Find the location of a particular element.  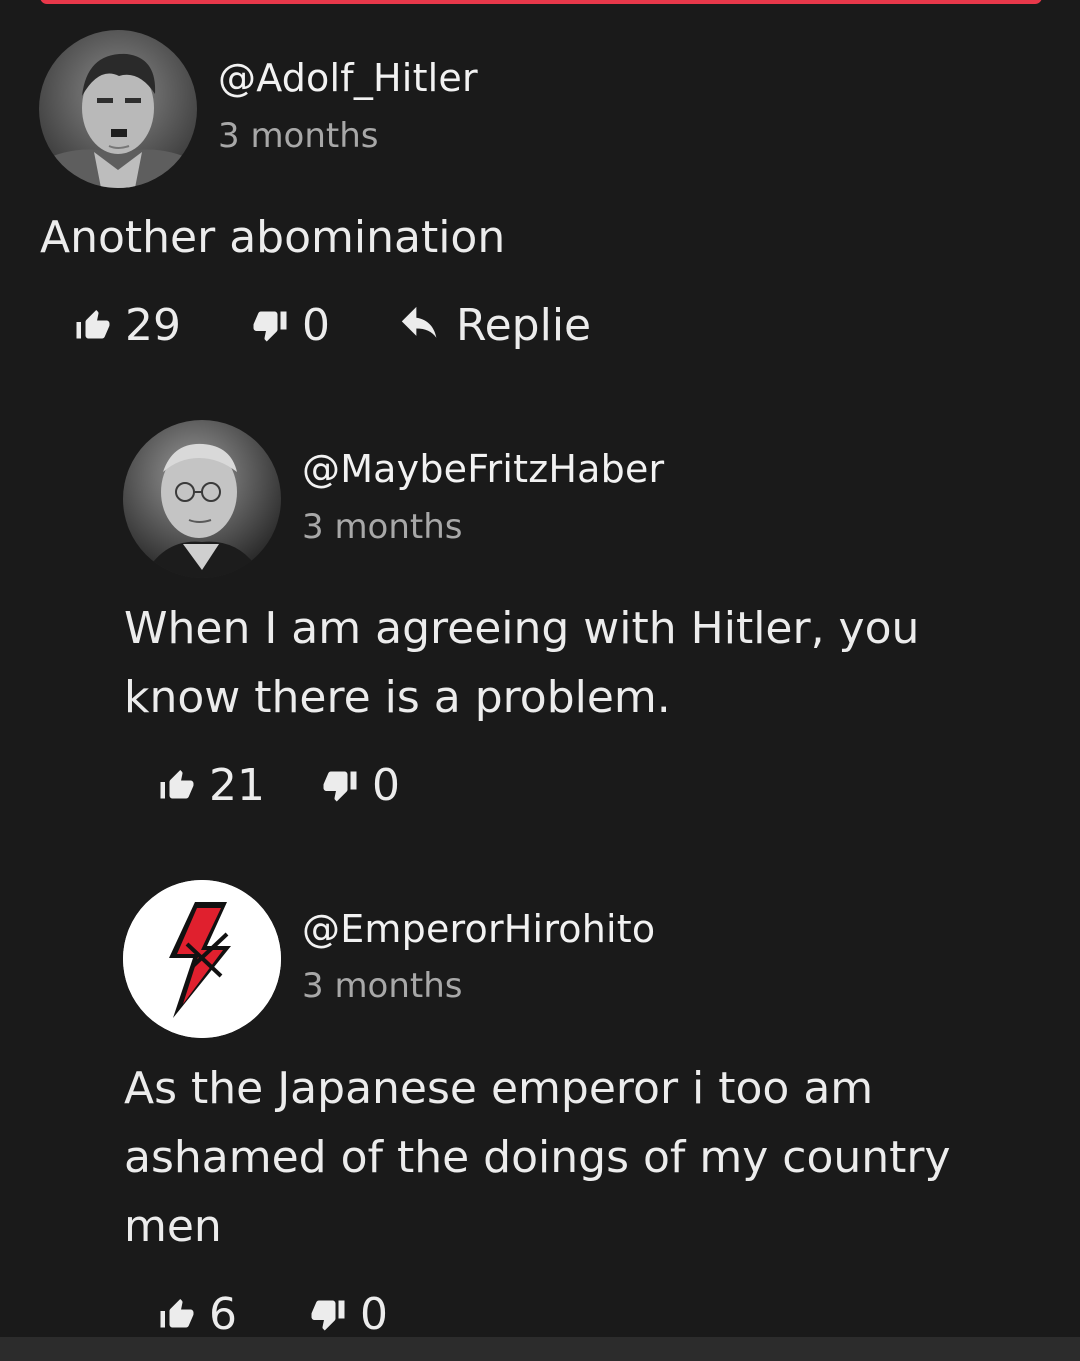

reply-arrow-icon is located at coordinates (420, 325).